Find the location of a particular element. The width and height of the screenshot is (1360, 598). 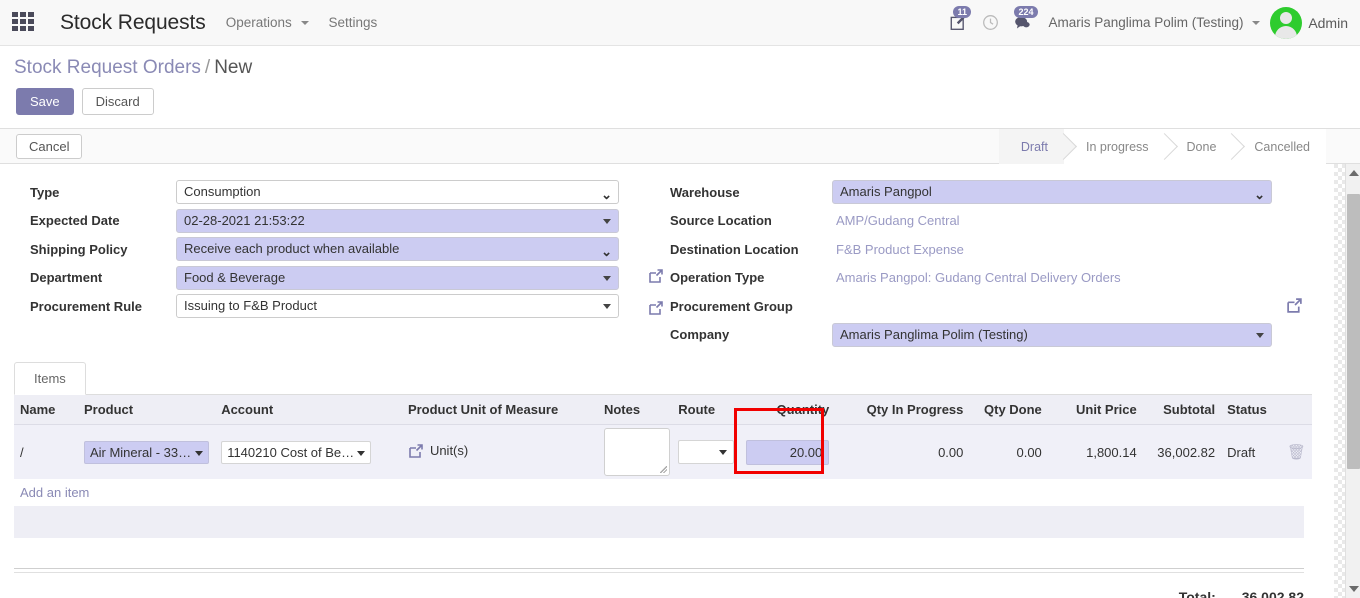

breadcrumb-current: New is located at coordinates (233, 67).